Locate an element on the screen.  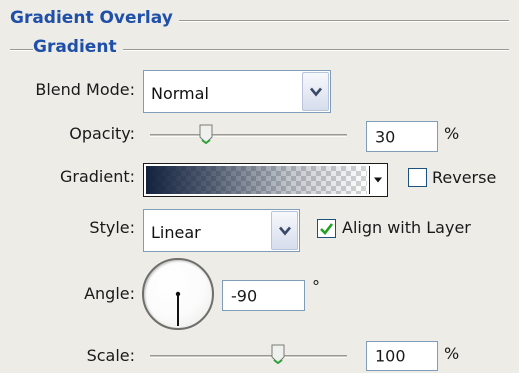
angle-unit: ° is located at coordinates (316, 286).